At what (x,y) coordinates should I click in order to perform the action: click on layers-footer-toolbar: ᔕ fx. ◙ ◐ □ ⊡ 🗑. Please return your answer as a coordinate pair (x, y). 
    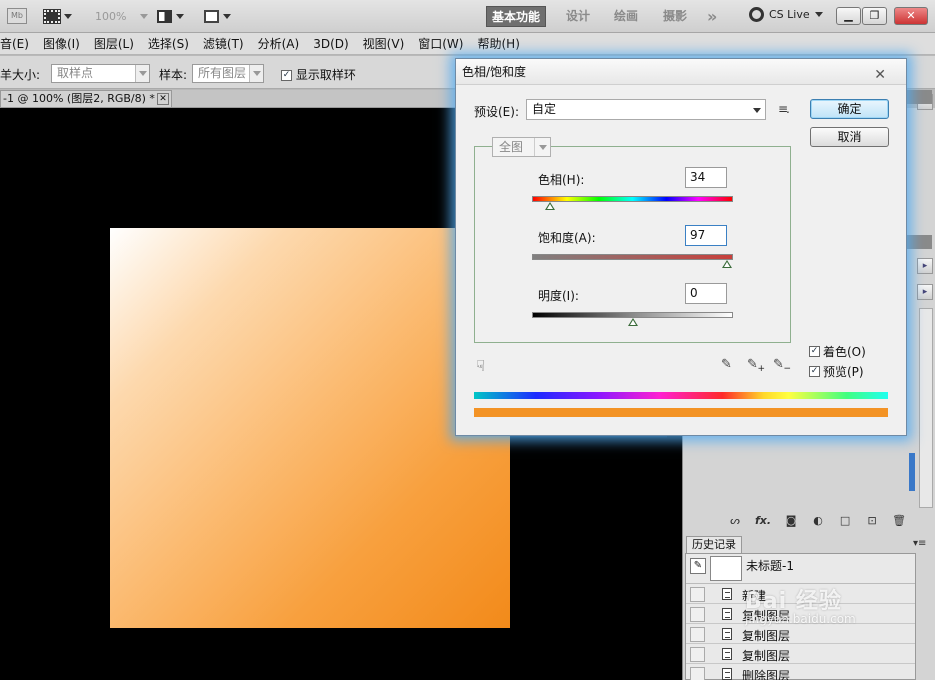
    Looking at the image, I should click on (817, 520).